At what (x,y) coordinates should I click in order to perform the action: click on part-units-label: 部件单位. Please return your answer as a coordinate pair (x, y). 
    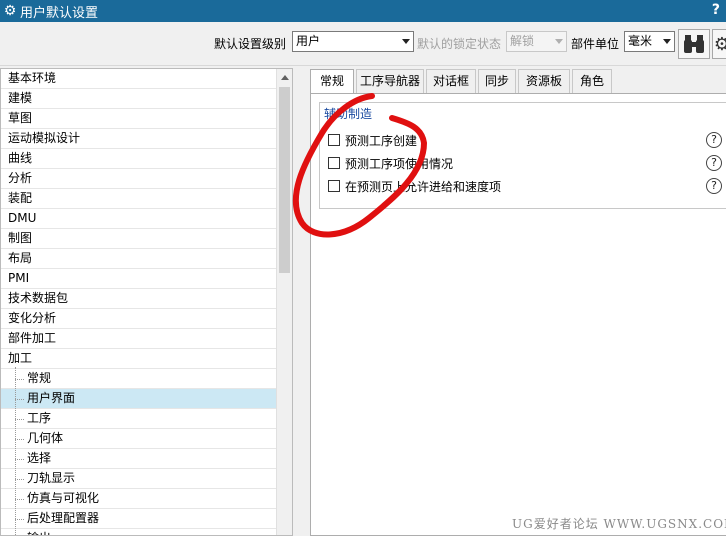
    Looking at the image, I should click on (595, 44).